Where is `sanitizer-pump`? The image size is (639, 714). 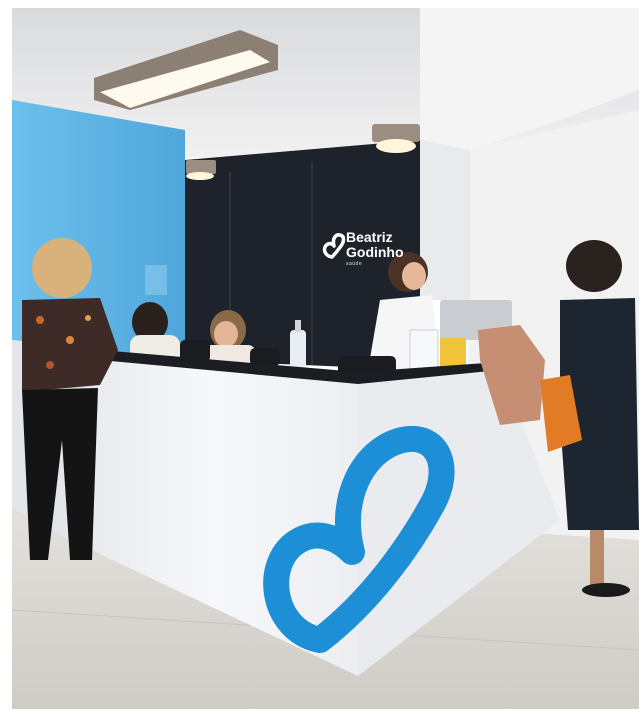 sanitizer-pump is located at coordinates (298, 326).